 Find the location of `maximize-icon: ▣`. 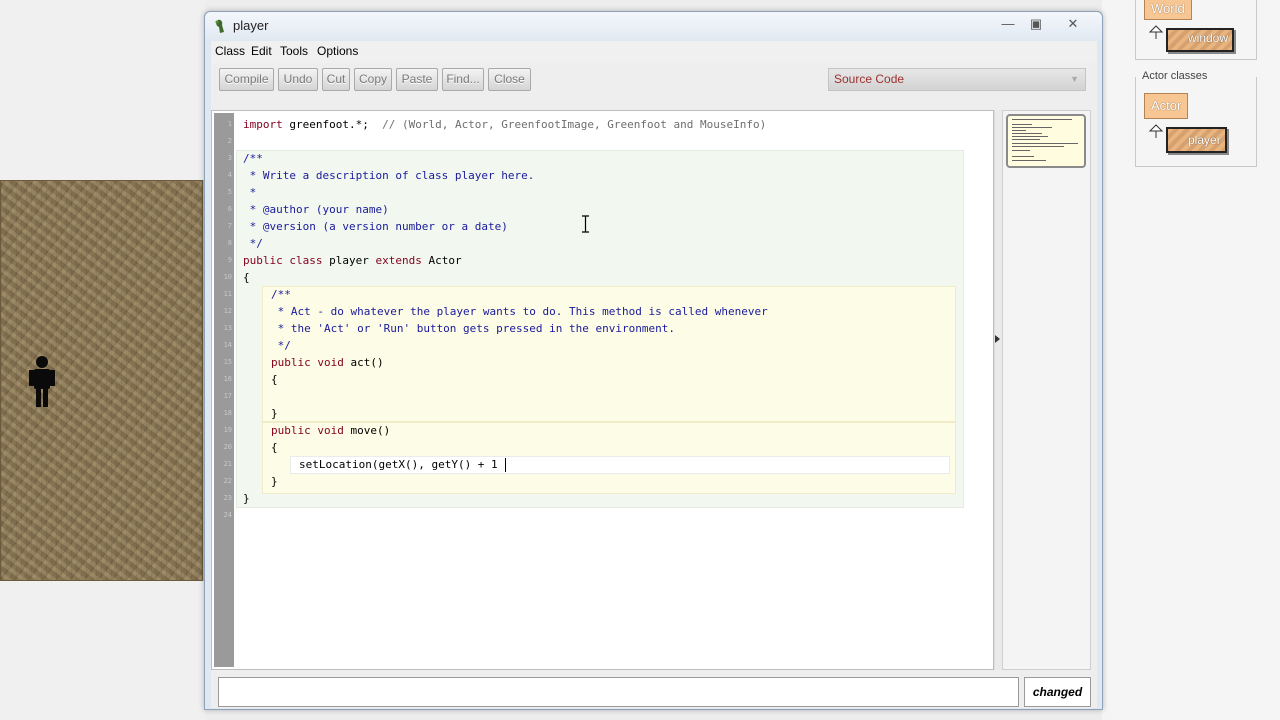

maximize-icon: ▣ is located at coordinates (1036, 23).